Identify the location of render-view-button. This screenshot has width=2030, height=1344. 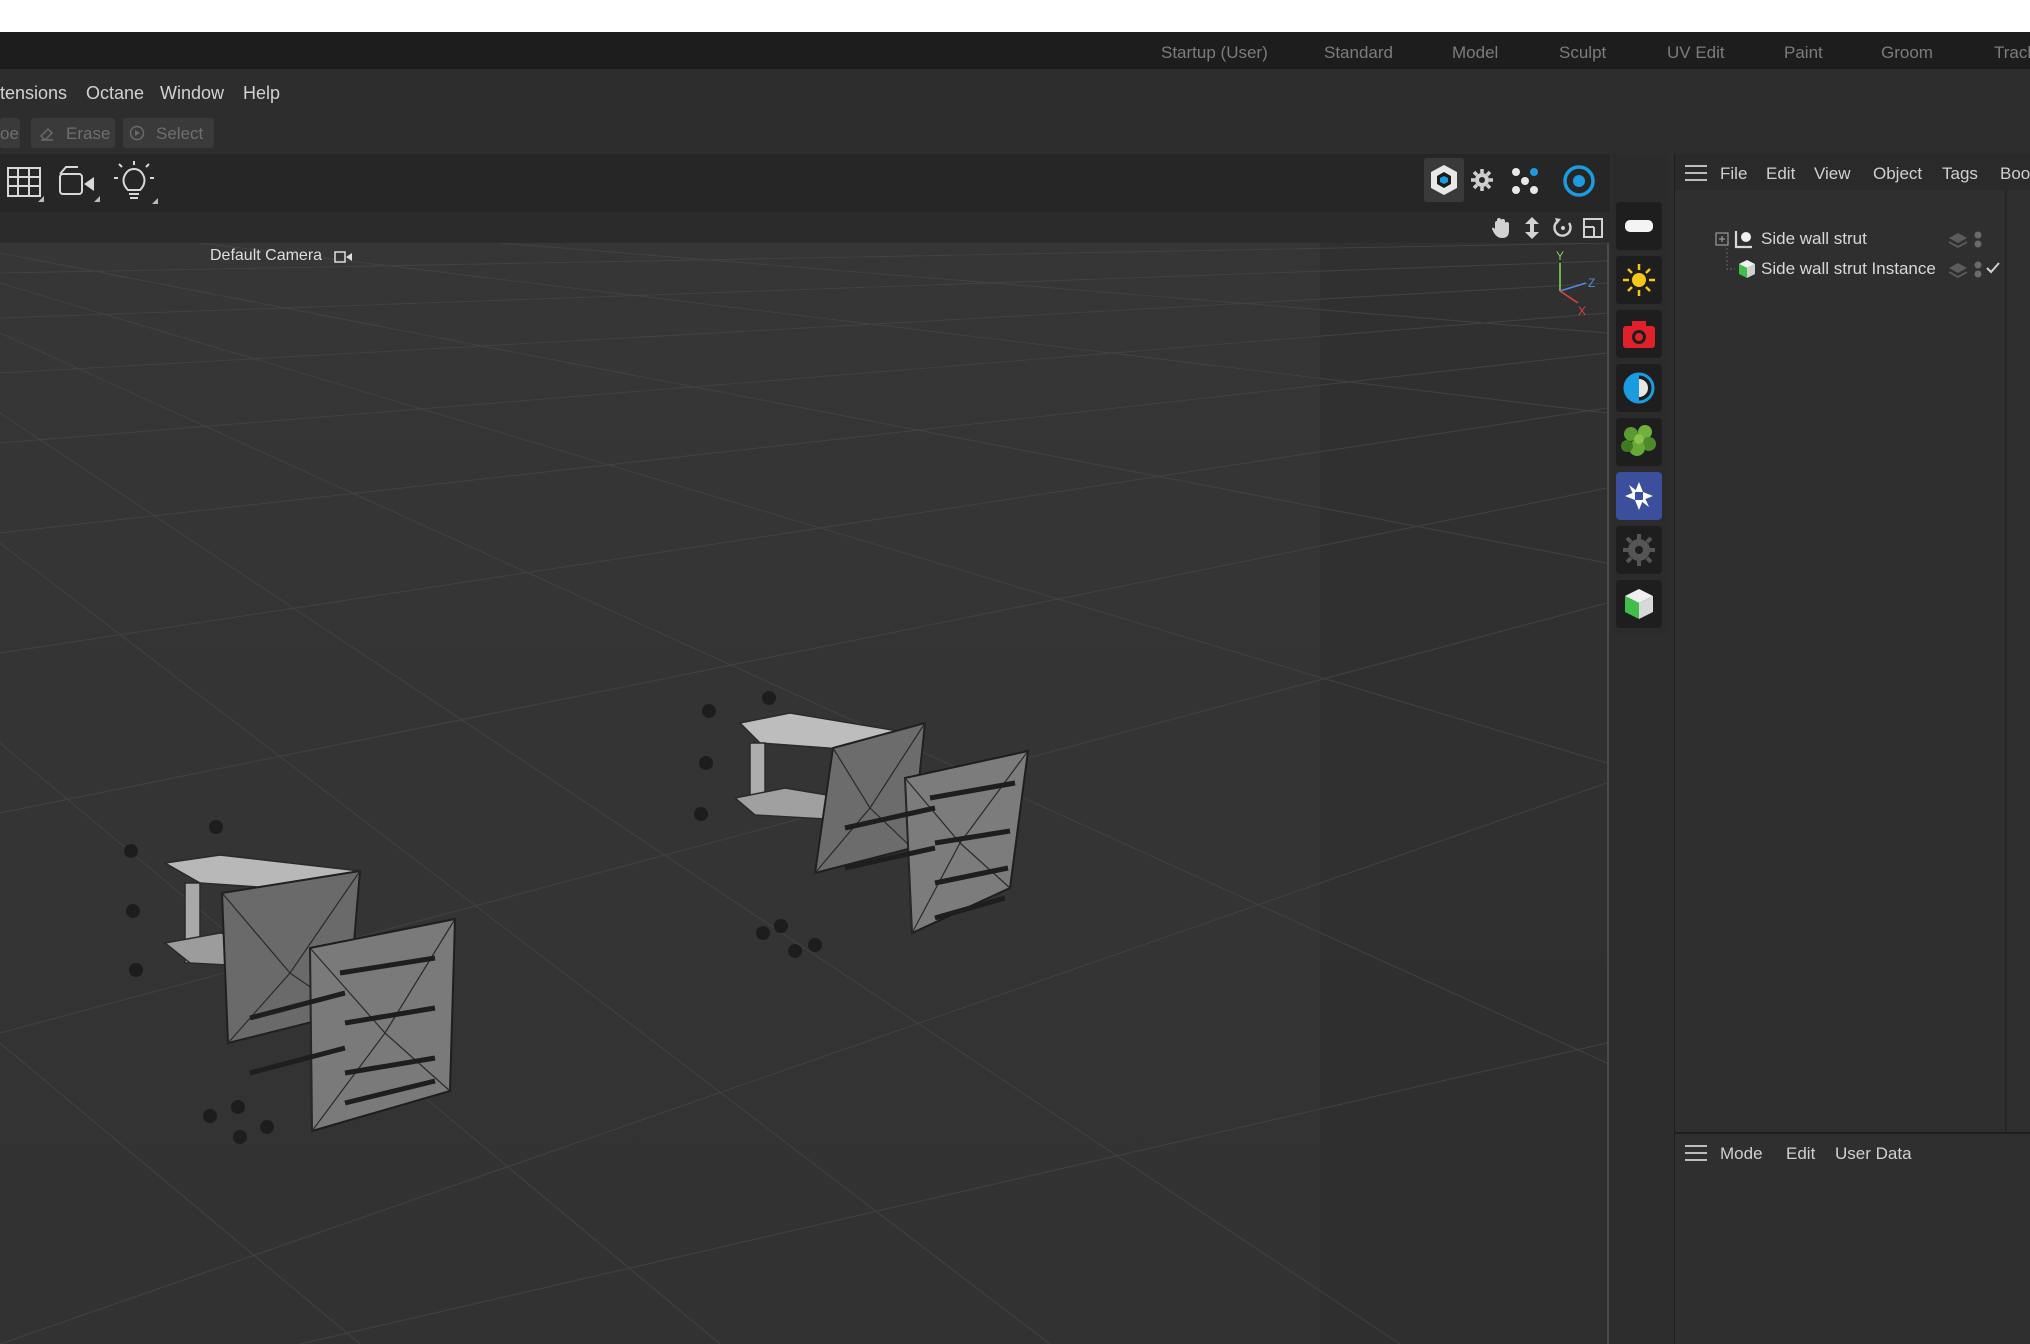
(1444, 180).